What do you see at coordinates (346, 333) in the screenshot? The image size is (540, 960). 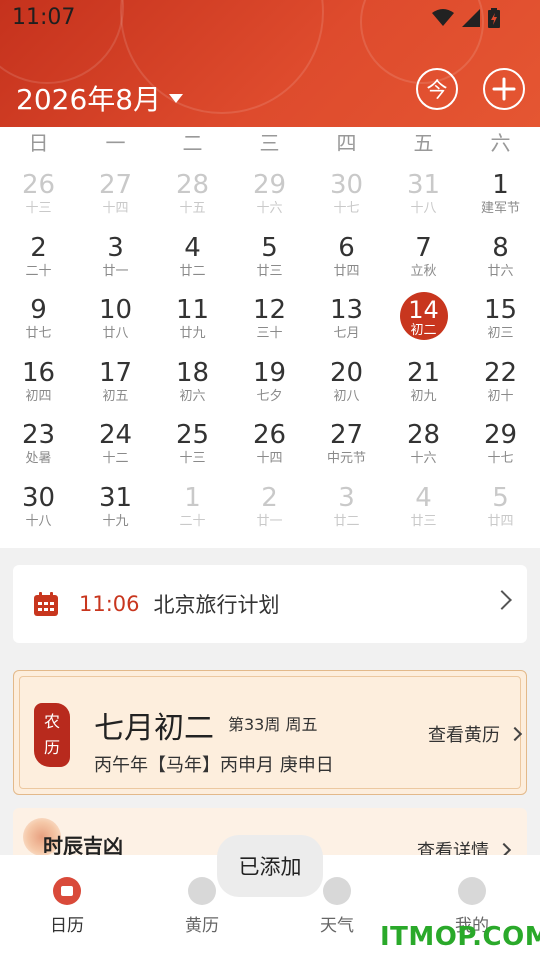 I see `day-lunar: 七月` at bounding box center [346, 333].